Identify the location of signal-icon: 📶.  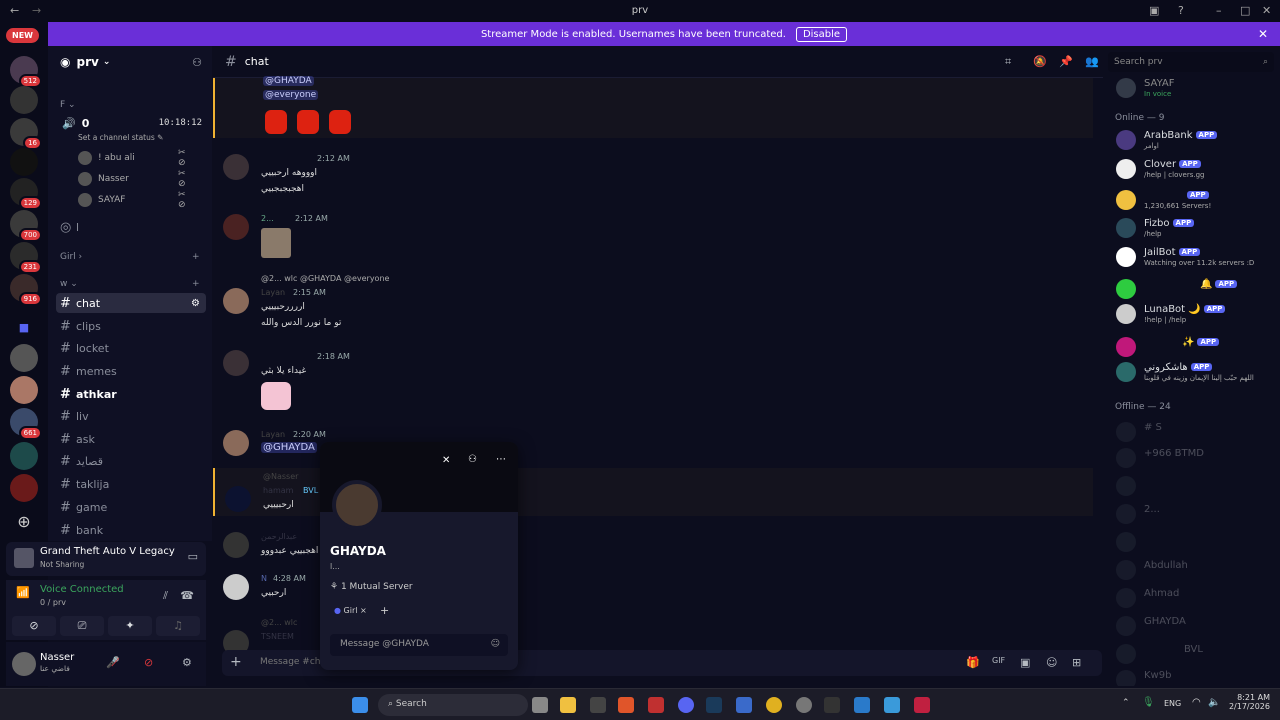
(23, 592).